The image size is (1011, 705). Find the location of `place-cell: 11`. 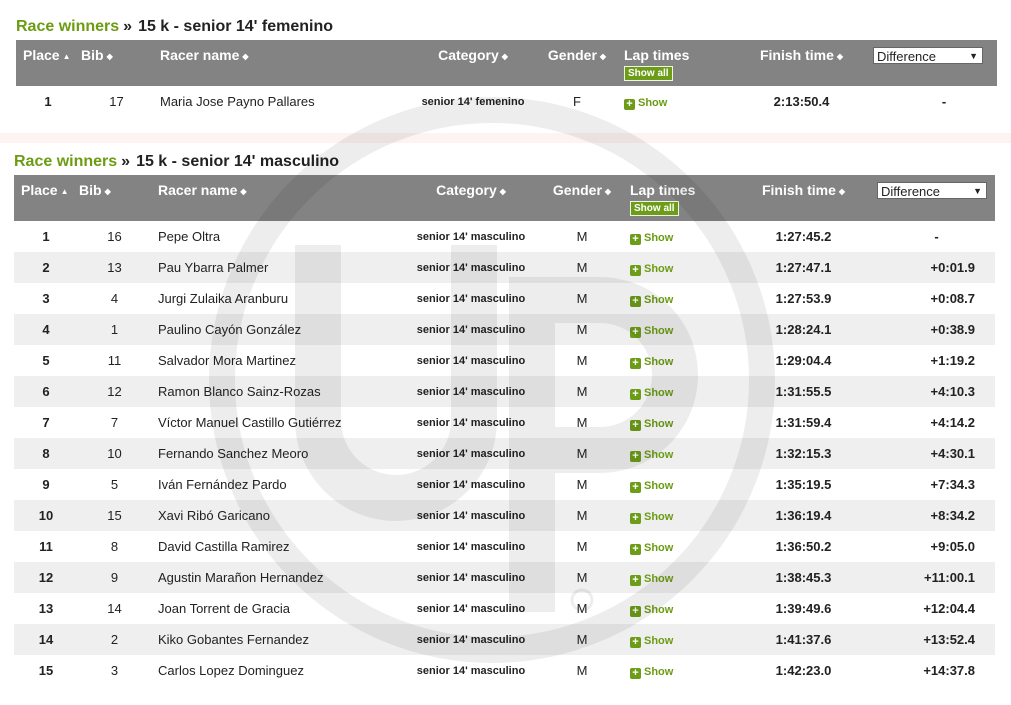

place-cell: 11 is located at coordinates (46, 546).